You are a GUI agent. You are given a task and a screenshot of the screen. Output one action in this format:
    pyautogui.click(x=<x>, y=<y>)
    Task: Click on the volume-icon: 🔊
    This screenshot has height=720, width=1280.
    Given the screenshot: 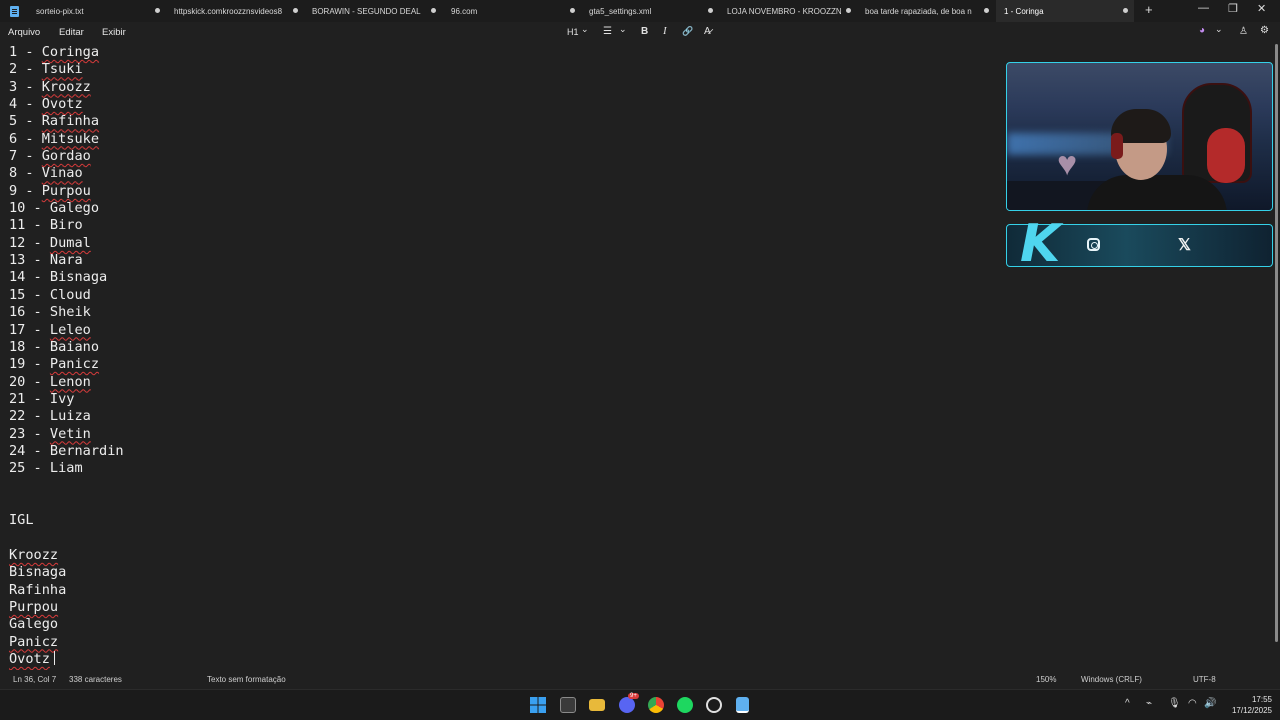 What is the action you would take?
    pyautogui.click(x=1210, y=703)
    